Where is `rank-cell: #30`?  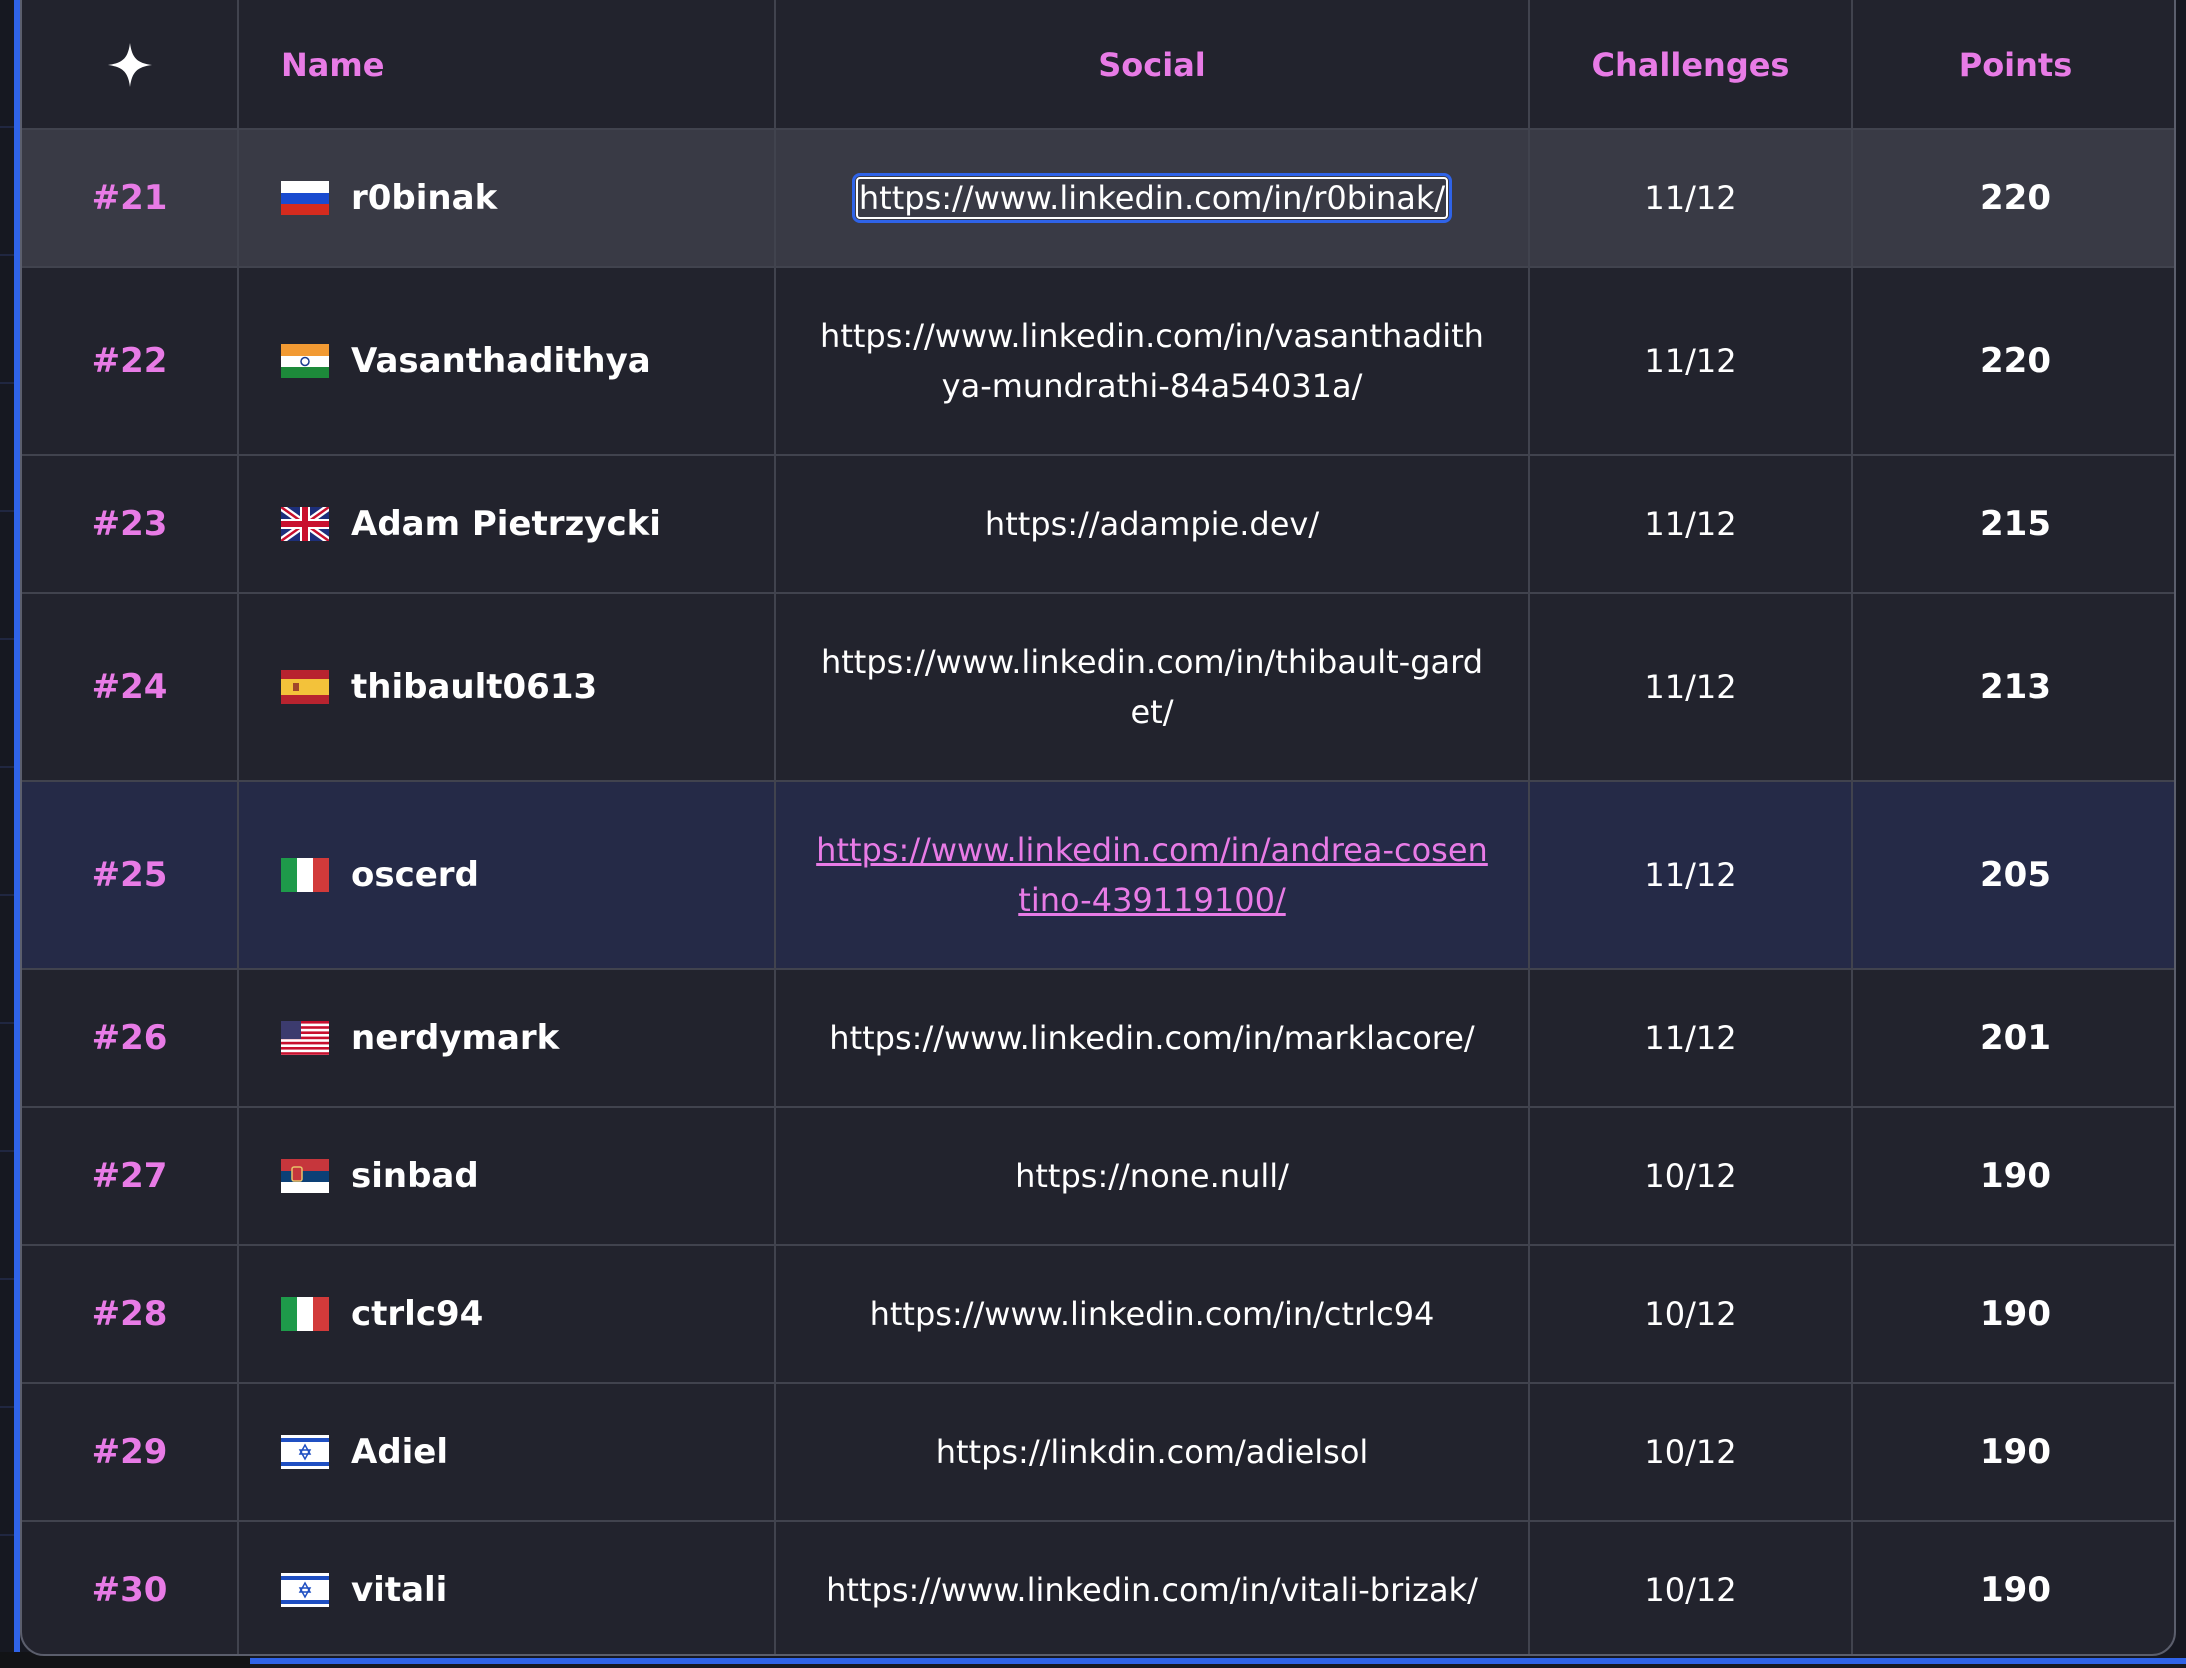 rank-cell: #30 is located at coordinates (130, 1587).